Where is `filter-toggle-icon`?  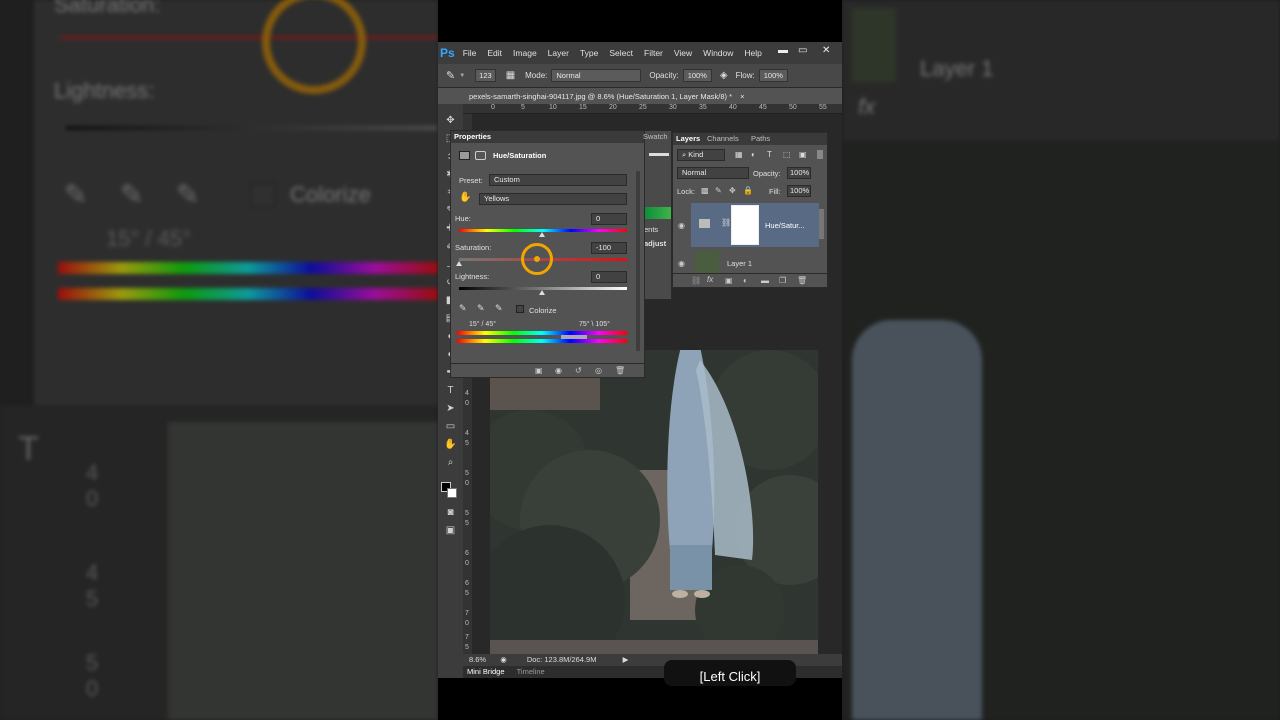
filter-toggle-icon is located at coordinates (820, 154).